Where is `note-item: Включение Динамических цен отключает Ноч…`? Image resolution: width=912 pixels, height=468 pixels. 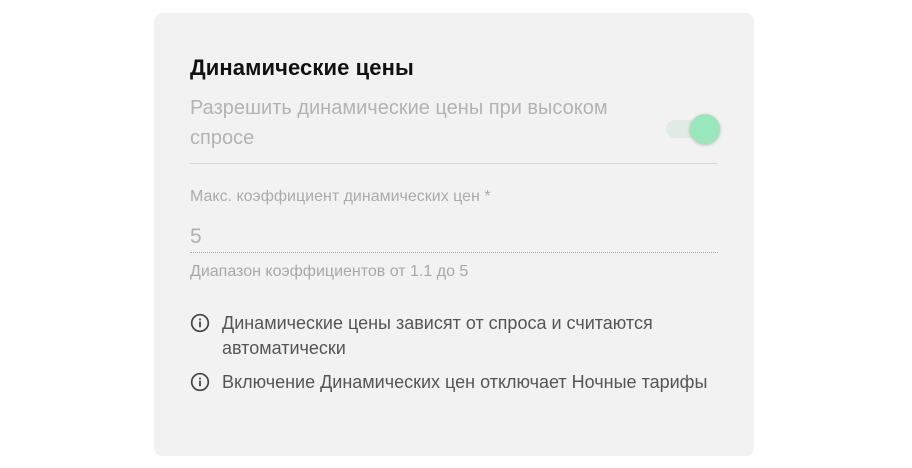
note-item: Включение Динамических цен отключает Ноч… is located at coordinates (454, 382).